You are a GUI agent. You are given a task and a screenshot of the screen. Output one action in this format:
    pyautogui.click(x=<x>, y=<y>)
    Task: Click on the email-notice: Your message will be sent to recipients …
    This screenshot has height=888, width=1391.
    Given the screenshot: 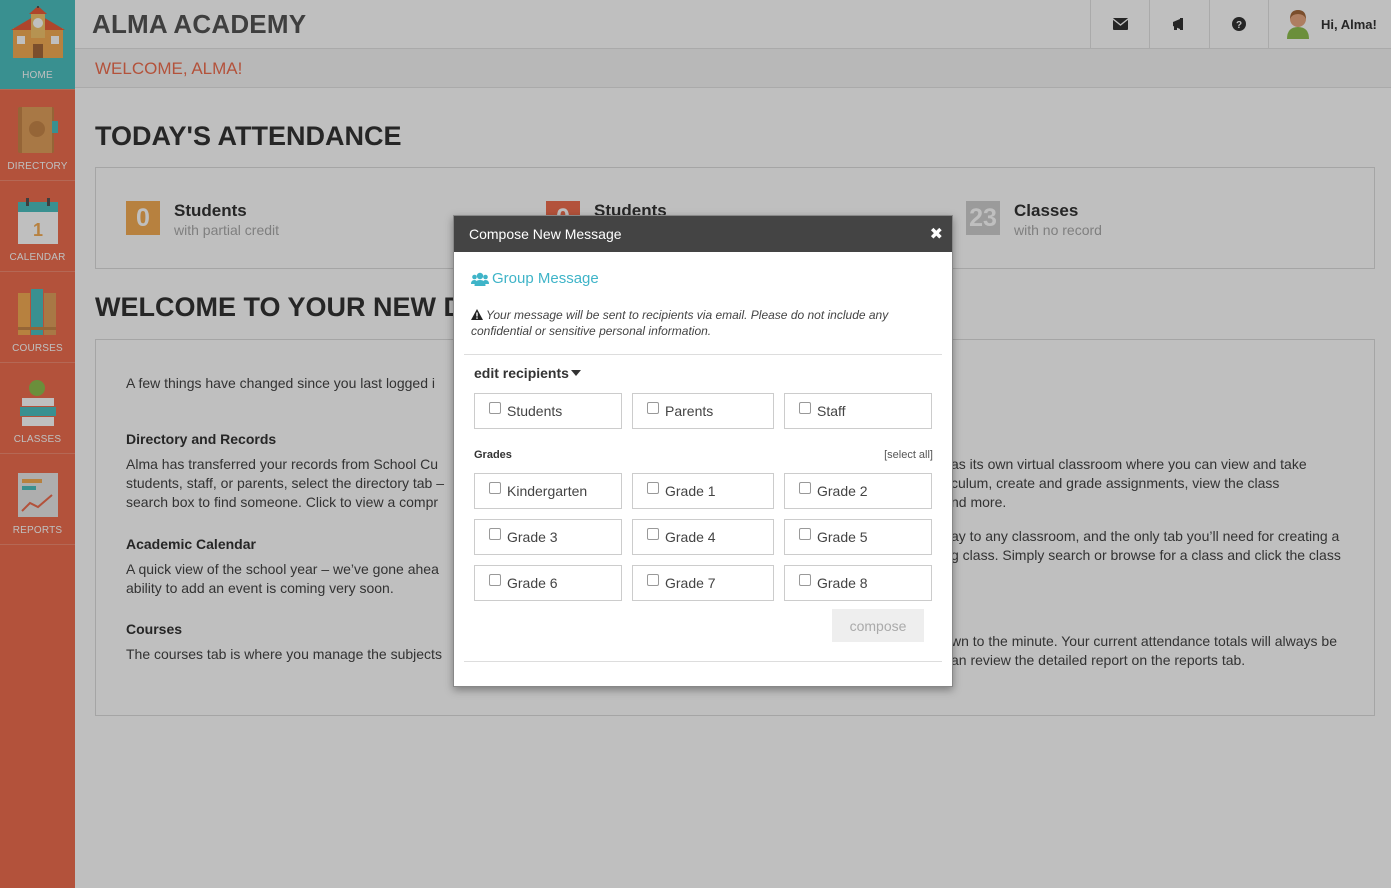 What is the action you would take?
    pyautogui.click(x=701, y=323)
    